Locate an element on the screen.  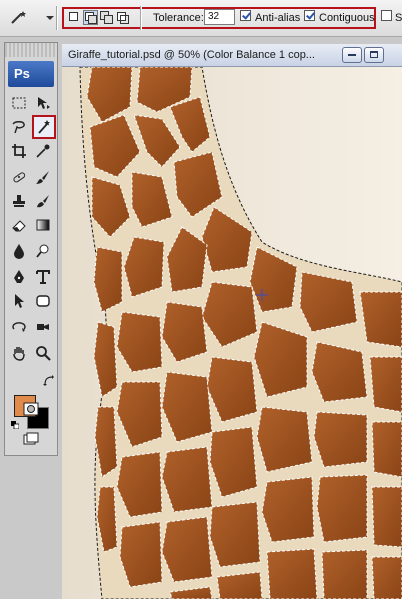
lasso-tool is located at coordinates (19, 127).